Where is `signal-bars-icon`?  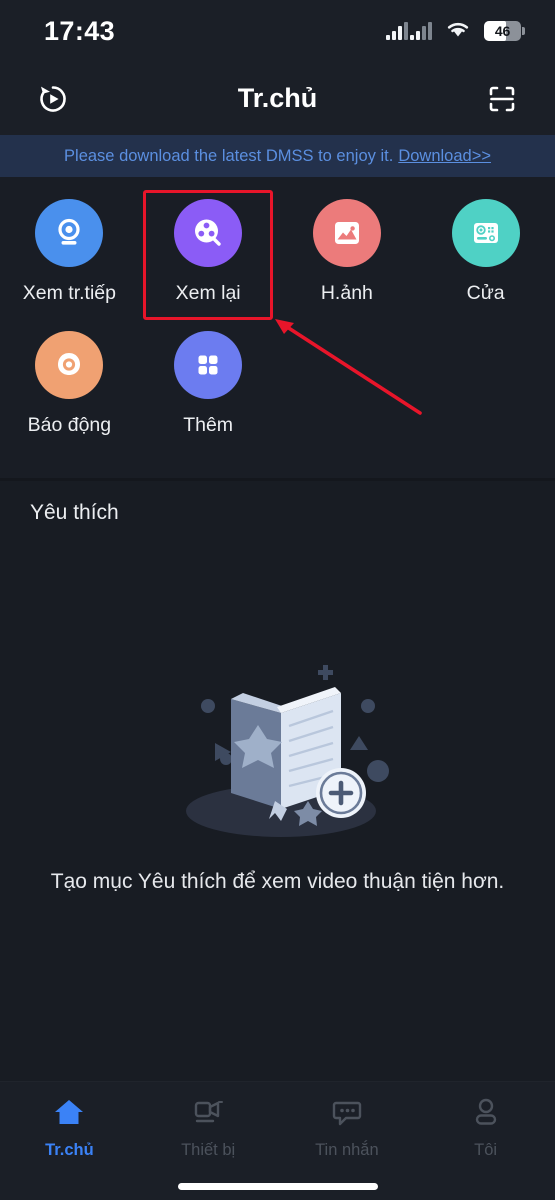
signal-bars-icon is located at coordinates (409, 31).